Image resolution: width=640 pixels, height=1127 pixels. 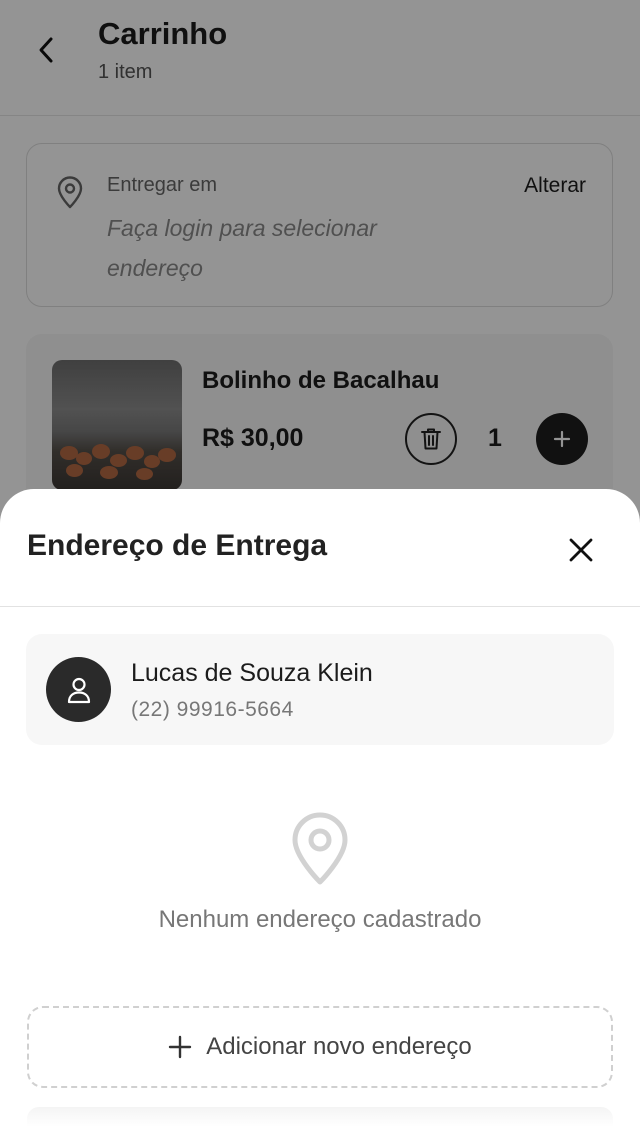 I want to click on sheet-divider, so click(x=320, y=606).